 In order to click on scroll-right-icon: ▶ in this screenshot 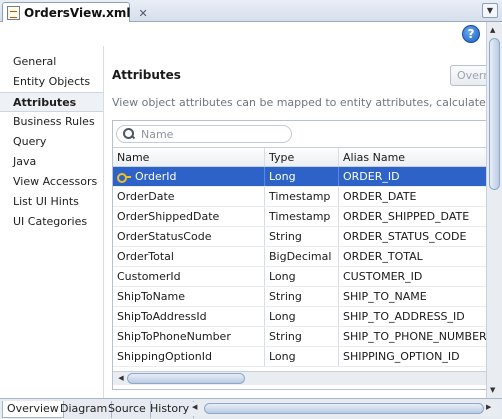, I will do `click(488, 407)`.